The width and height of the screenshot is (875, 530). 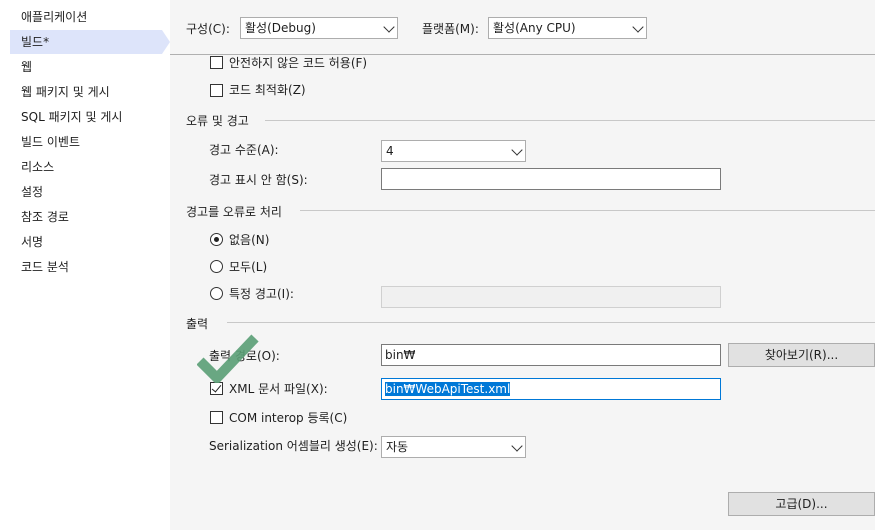 What do you see at coordinates (319, 28) in the screenshot?
I see `config-select: 활성(Debug)` at bounding box center [319, 28].